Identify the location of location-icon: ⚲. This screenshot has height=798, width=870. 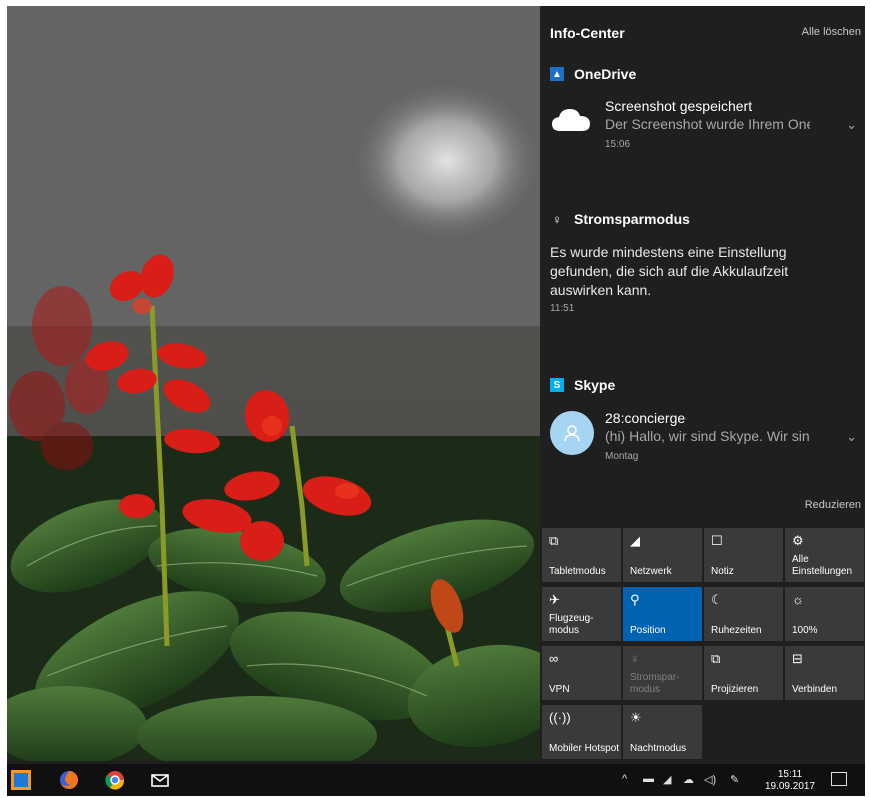
(635, 599).